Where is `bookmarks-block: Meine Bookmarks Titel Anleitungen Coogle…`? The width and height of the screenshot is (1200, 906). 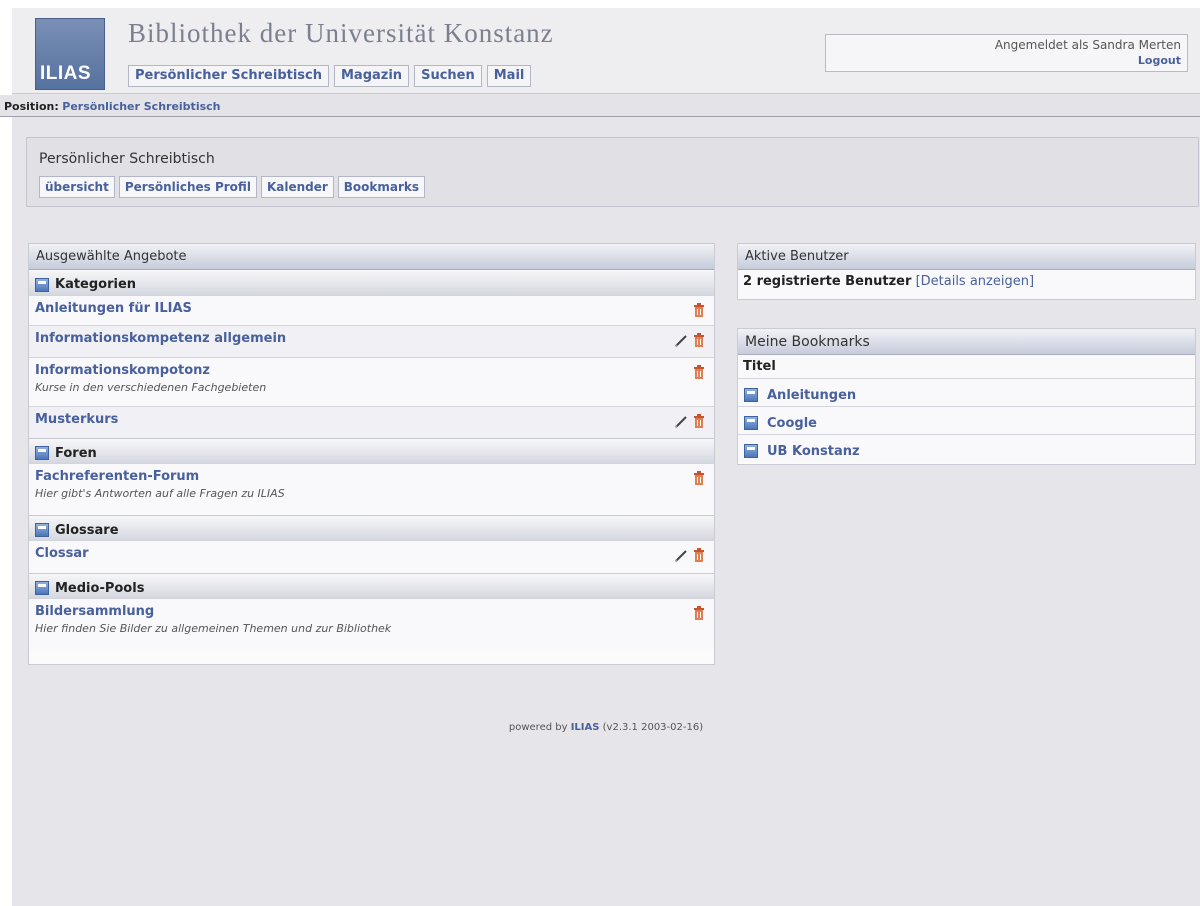
bookmarks-block: Meine Bookmarks Titel Anleitungen Coogle… is located at coordinates (966, 396).